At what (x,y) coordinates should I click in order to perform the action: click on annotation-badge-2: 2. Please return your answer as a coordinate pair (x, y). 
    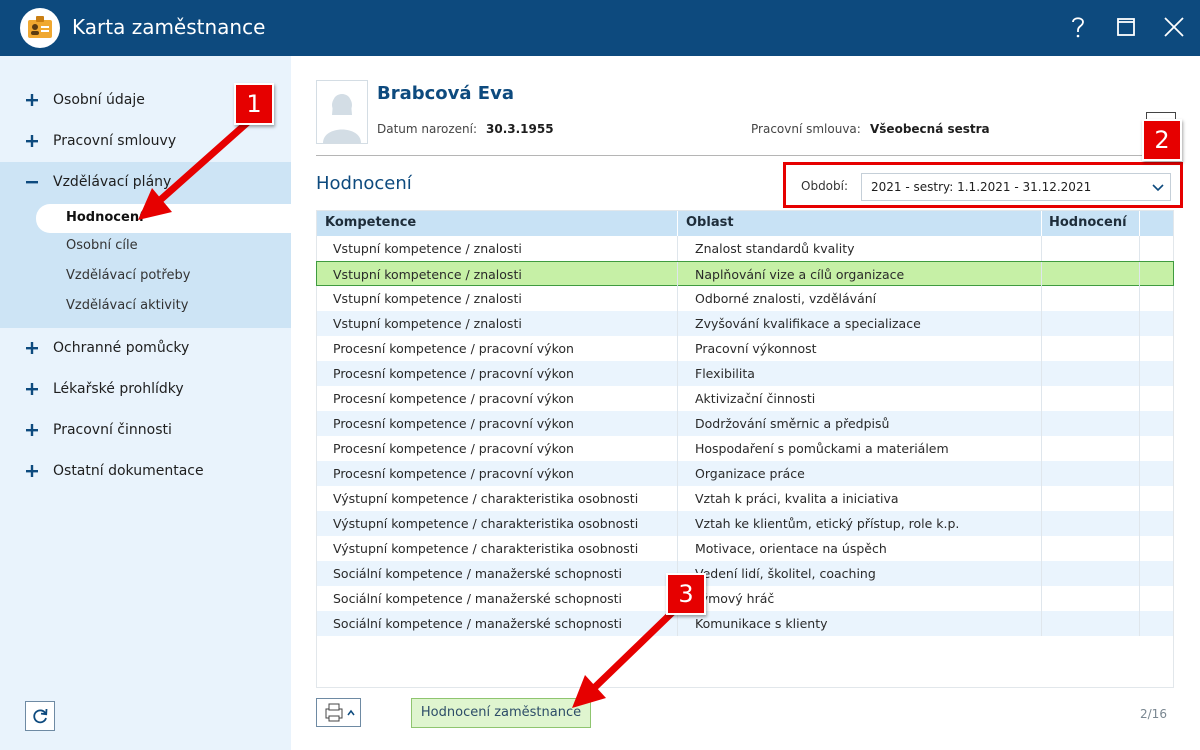
    Looking at the image, I should click on (1162, 140).